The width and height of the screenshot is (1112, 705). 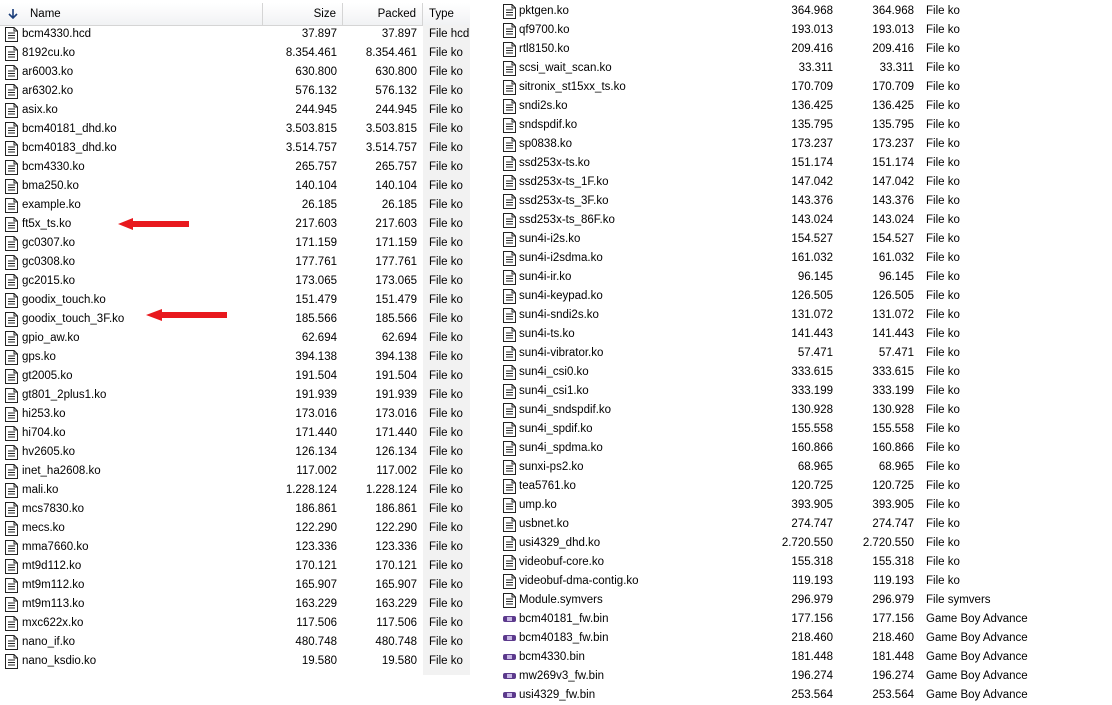 What do you see at coordinates (765, 543) in the screenshot?
I see `file-row: usi4329_dhd.ko 2.720.550 2.720.550 File ko` at bounding box center [765, 543].